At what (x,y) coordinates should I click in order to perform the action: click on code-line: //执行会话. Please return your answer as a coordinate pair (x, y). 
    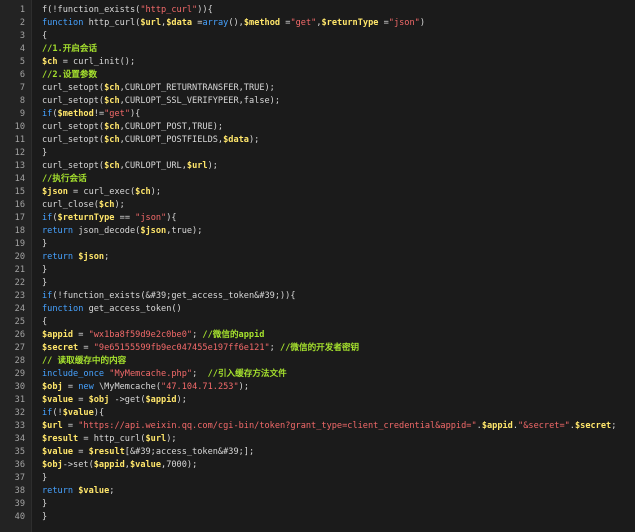
    Looking at the image, I should click on (338, 179).